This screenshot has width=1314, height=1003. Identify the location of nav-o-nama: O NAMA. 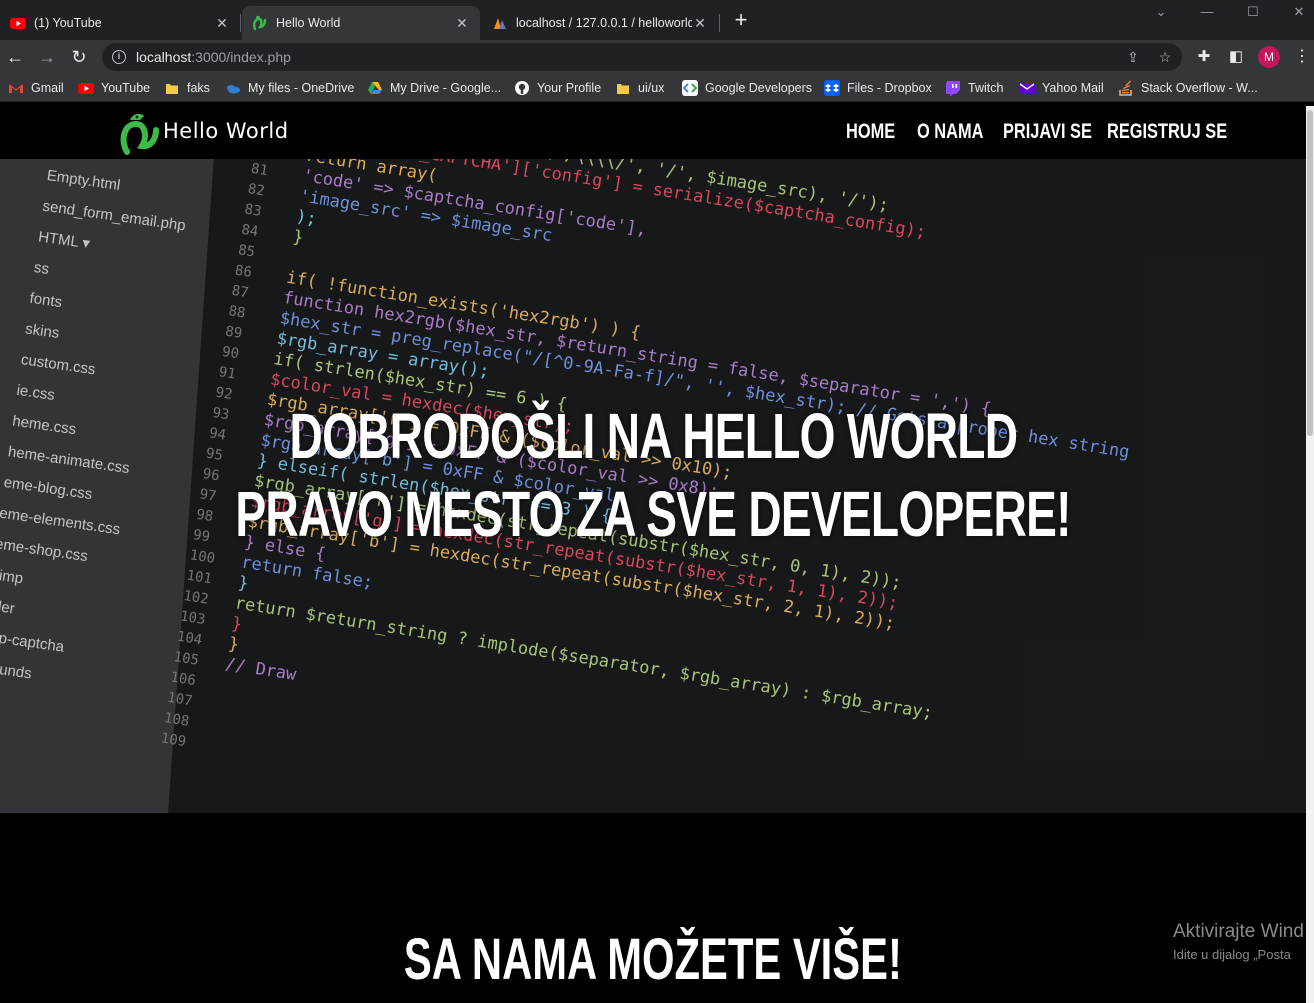
(950, 132).